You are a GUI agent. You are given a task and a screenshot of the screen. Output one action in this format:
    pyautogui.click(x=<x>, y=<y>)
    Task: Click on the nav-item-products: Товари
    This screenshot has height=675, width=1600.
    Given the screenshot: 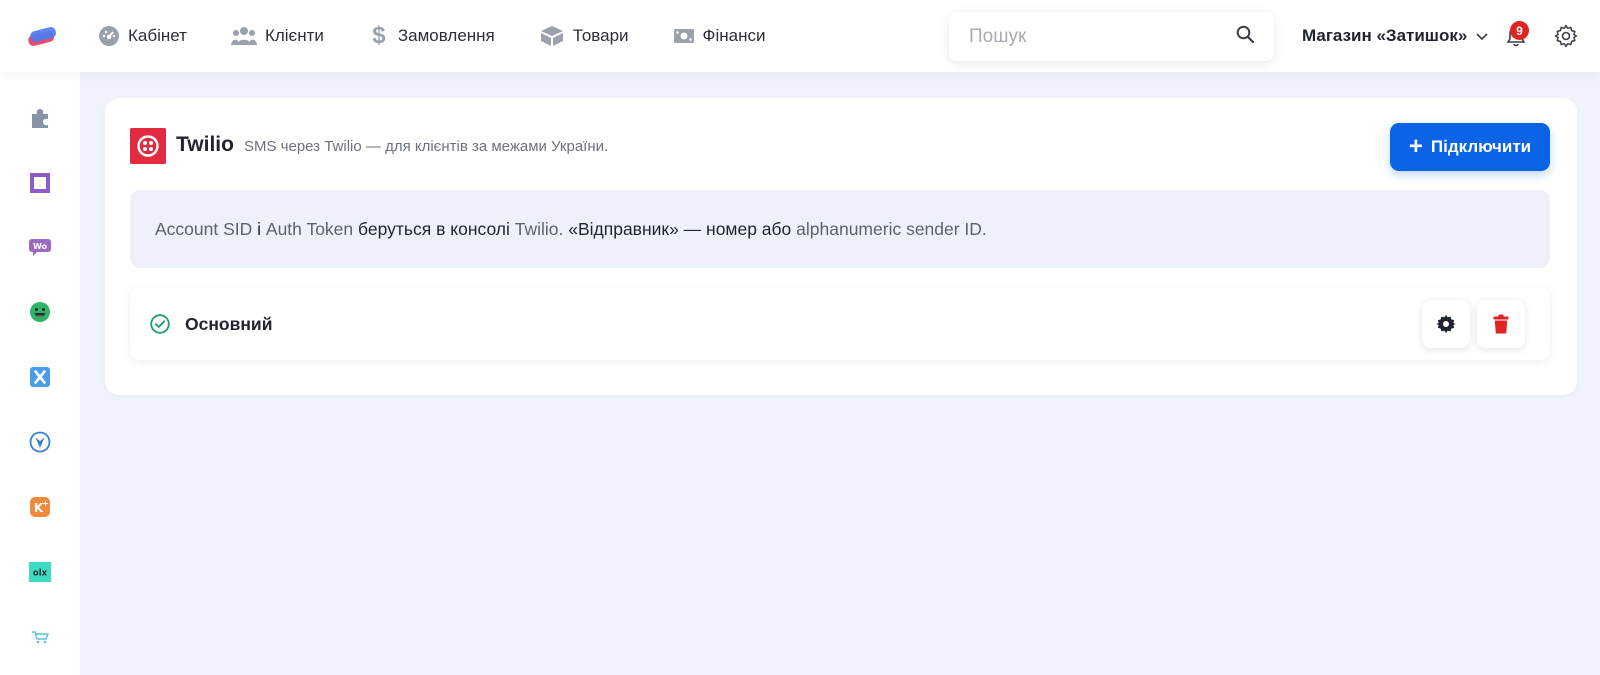 What is the action you would take?
    pyautogui.click(x=584, y=36)
    